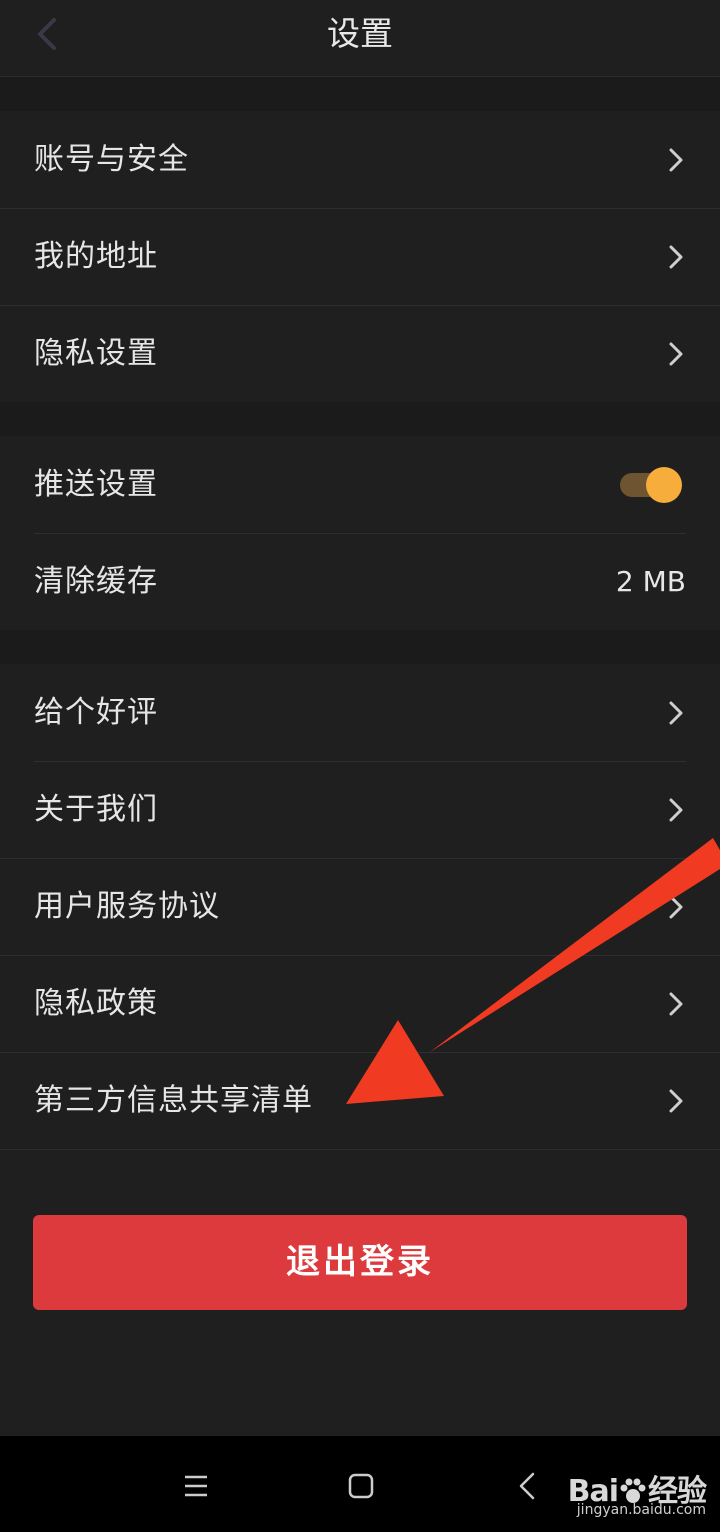 This screenshot has width=720, height=1532. What do you see at coordinates (360, 485) in the screenshot?
I see `row-push-settings: 推送设置` at bounding box center [360, 485].